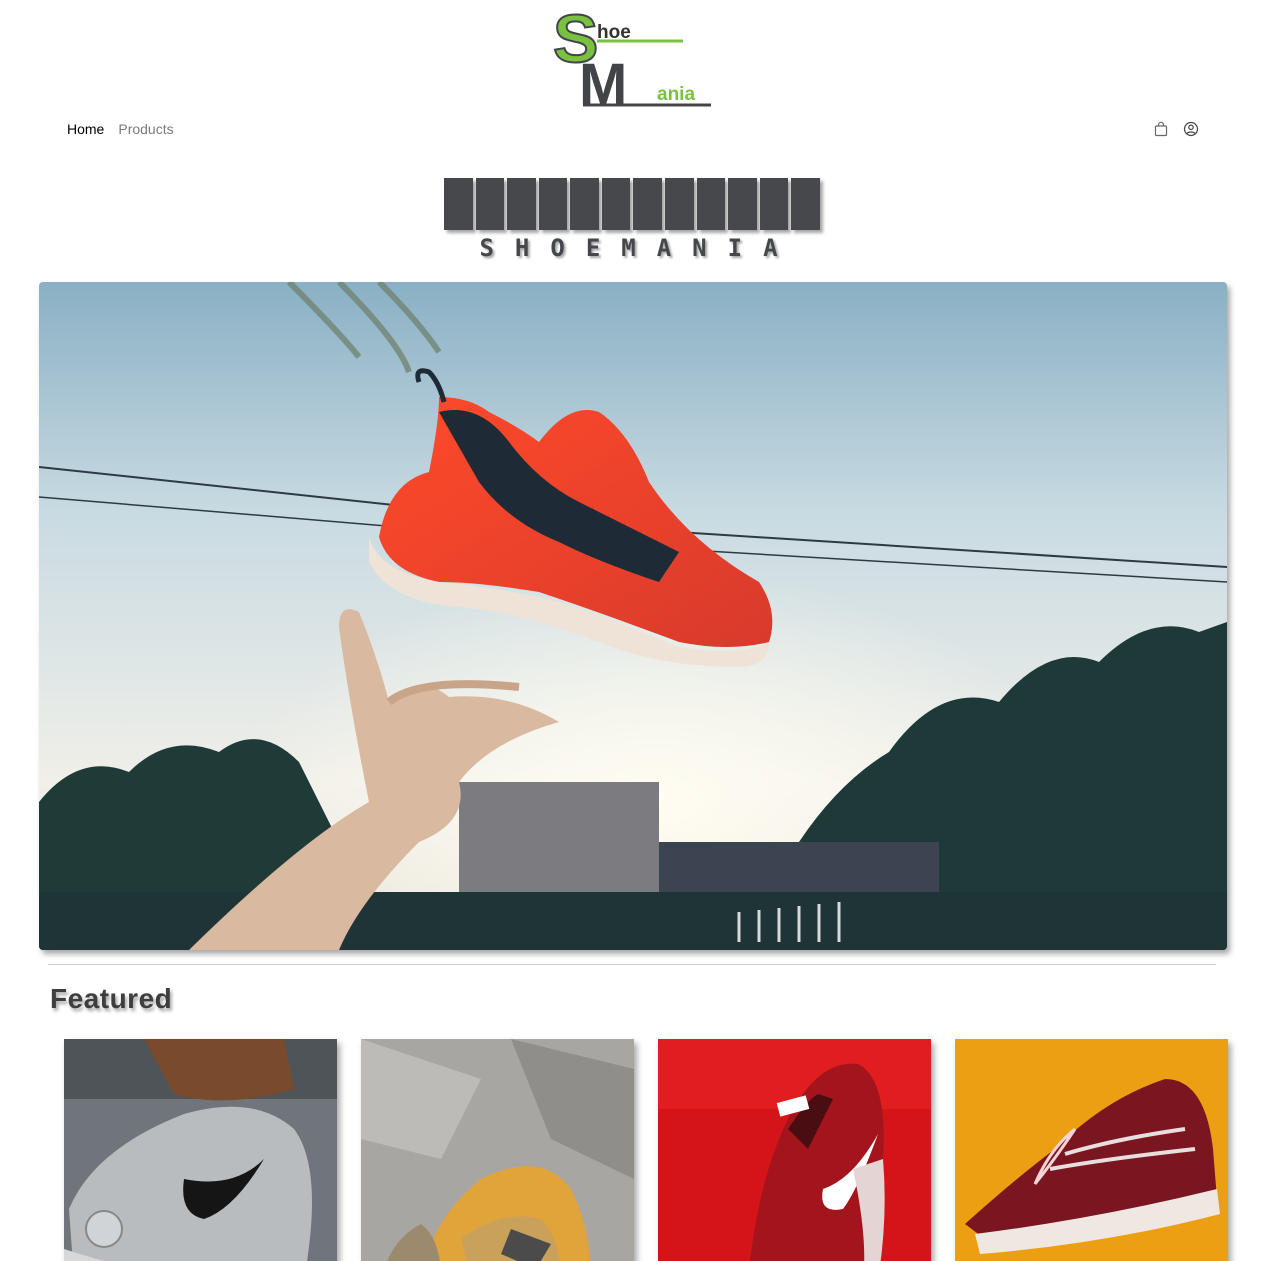  I want to click on brand-barcode, so click(632, 204).